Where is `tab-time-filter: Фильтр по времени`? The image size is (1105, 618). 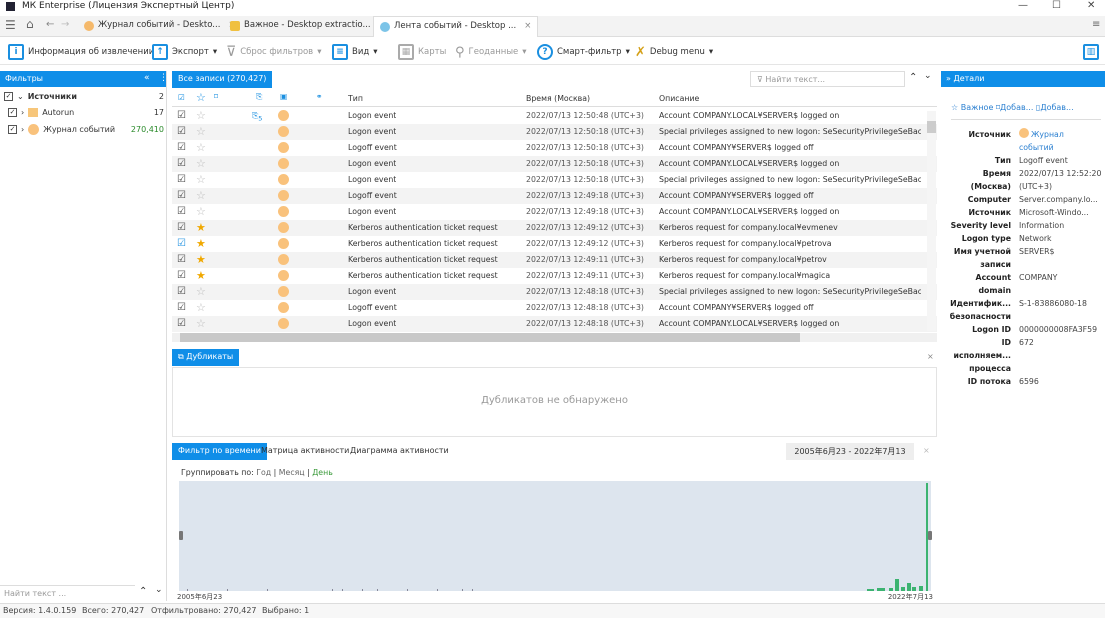 tab-time-filter: Фильтр по времени is located at coordinates (219, 451).